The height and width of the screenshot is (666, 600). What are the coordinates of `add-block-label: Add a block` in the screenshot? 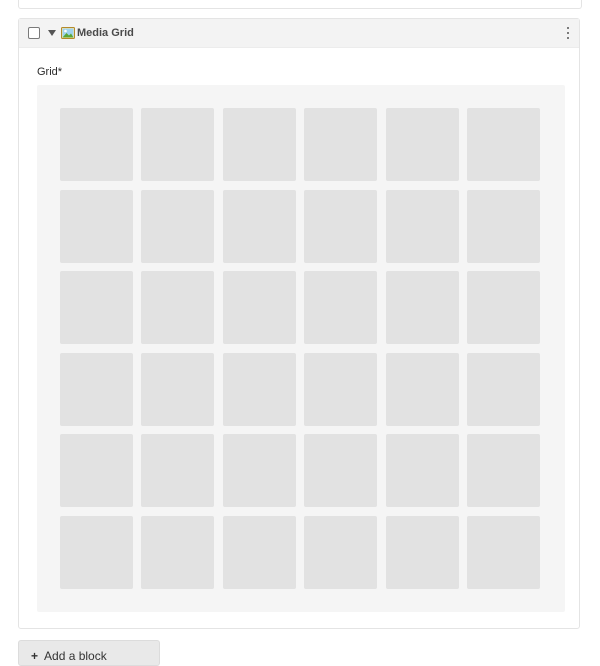 It's located at (75, 656).